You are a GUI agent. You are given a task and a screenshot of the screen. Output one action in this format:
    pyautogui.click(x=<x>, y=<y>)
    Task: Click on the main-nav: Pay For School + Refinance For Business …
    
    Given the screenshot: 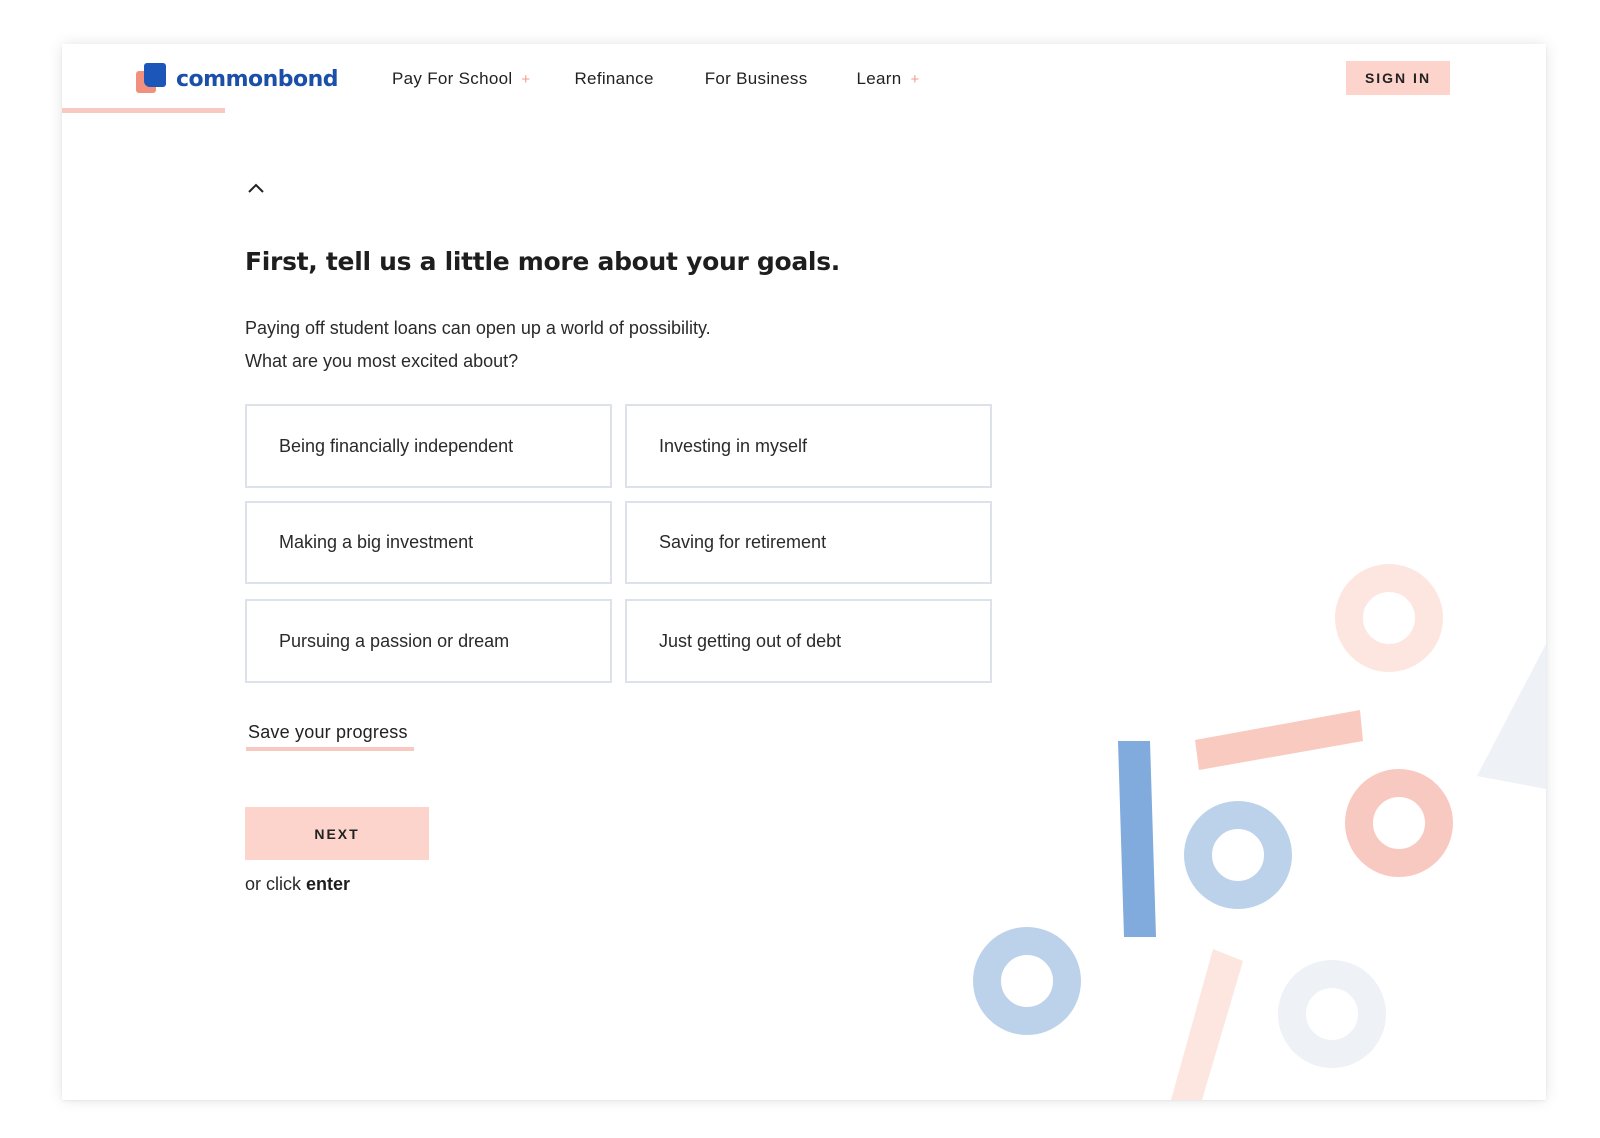 What is the action you would take?
    pyautogui.click(x=656, y=79)
    